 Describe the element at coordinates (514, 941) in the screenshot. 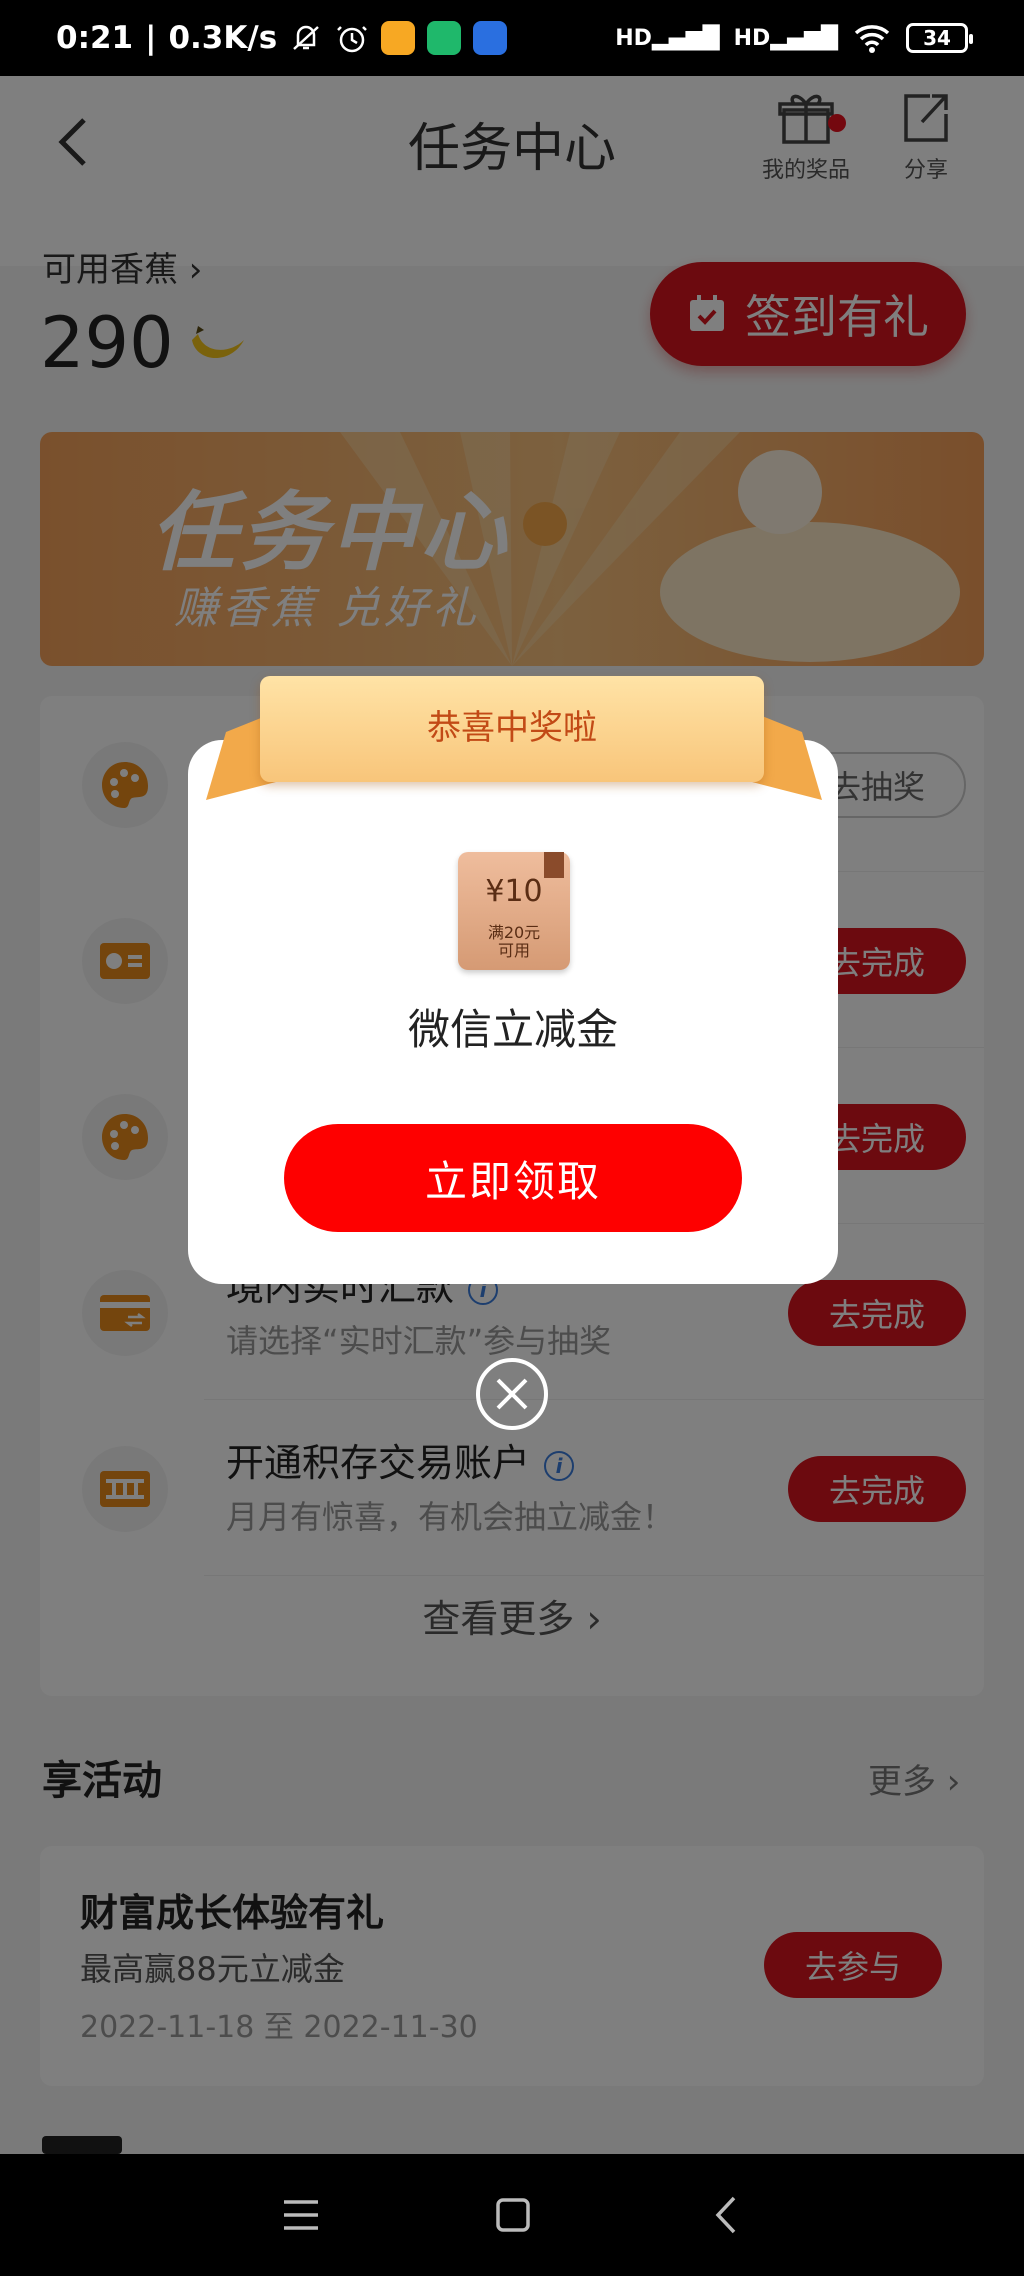

I see `voucher-condition: 满20元 可用` at that location.